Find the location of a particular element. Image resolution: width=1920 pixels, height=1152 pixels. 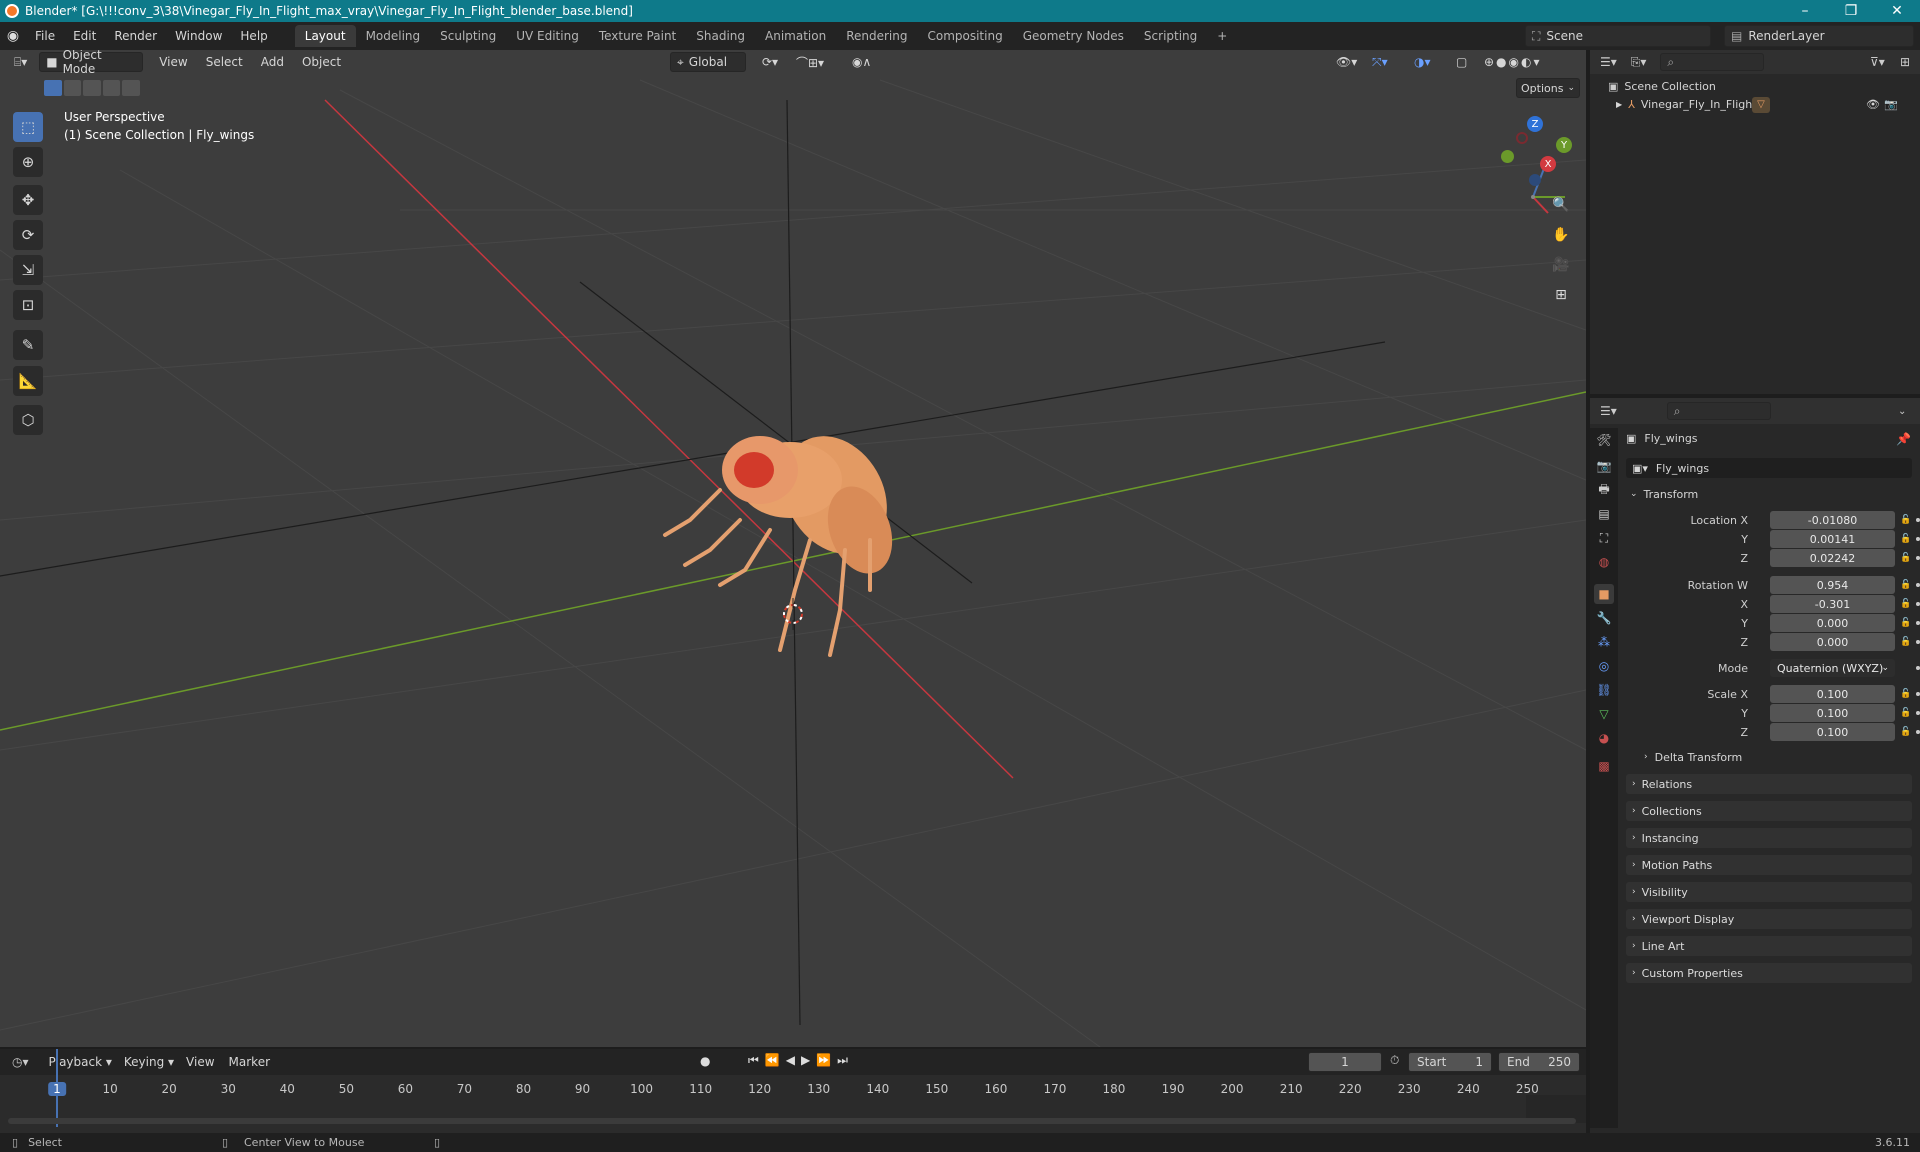

tab-rendering: Rendering is located at coordinates (876, 36).